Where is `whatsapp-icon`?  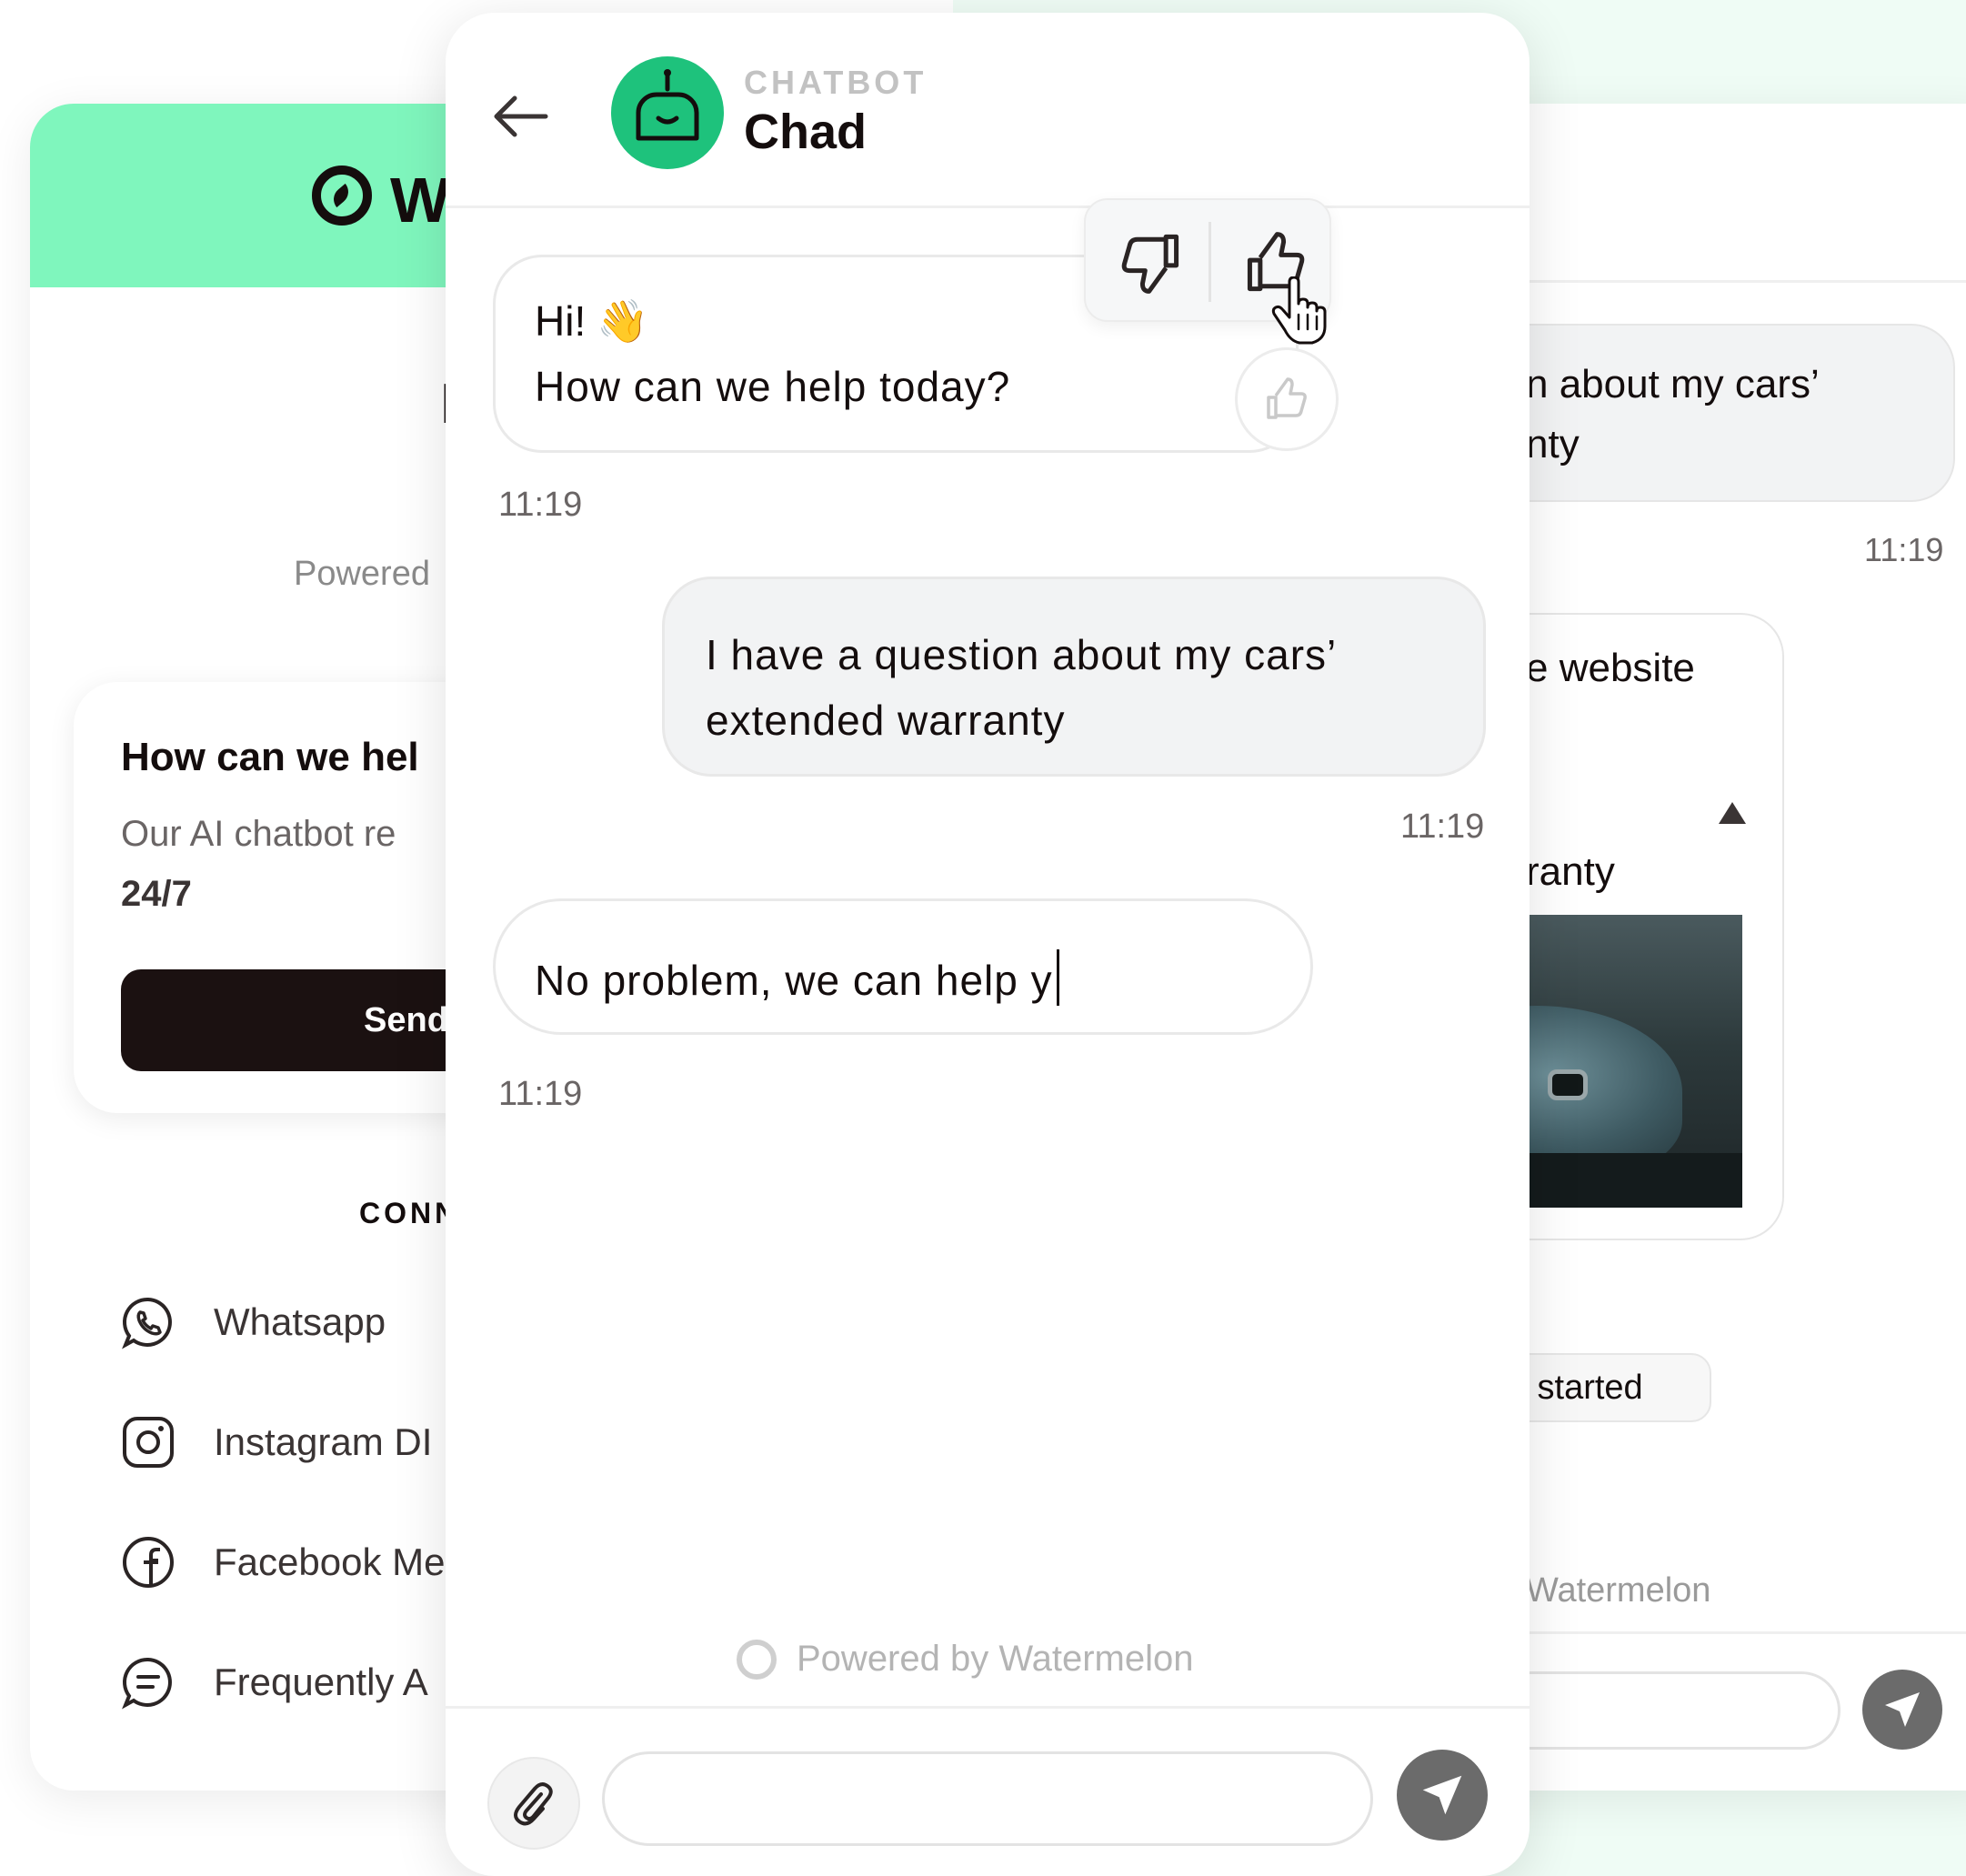
whatsapp-icon is located at coordinates (148, 1322).